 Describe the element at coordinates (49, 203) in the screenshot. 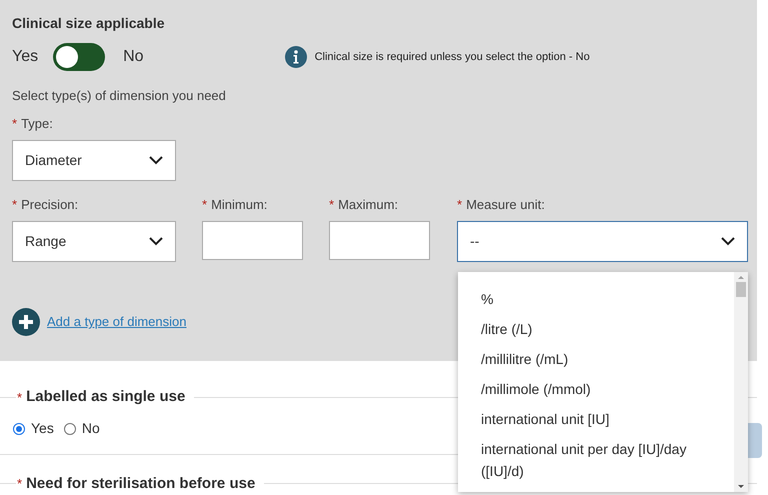

I see `field-label: Precision:` at that location.